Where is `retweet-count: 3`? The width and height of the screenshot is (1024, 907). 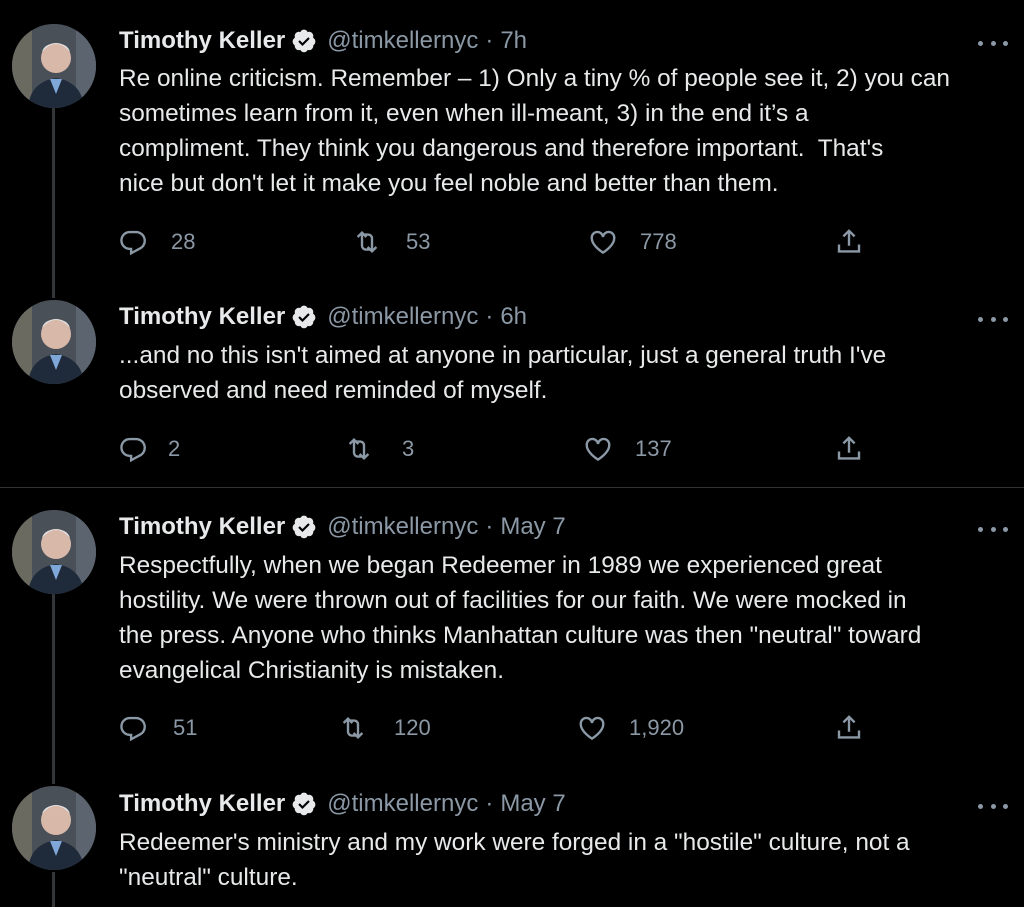
retweet-count: 3 is located at coordinates (408, 448).